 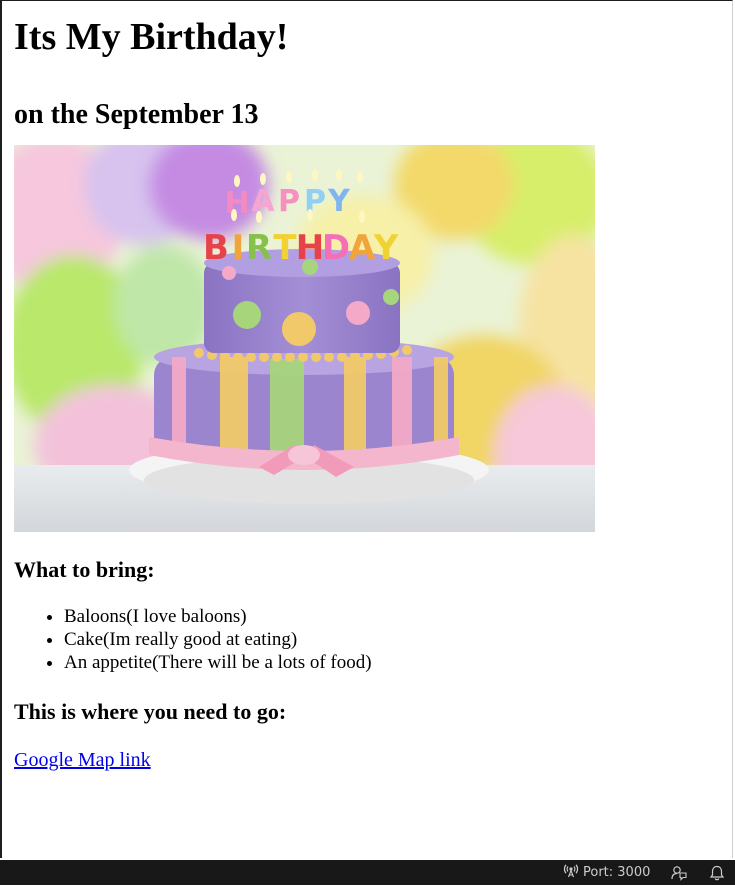 I want to click on svg-text: T, so click(x=285, y=248).